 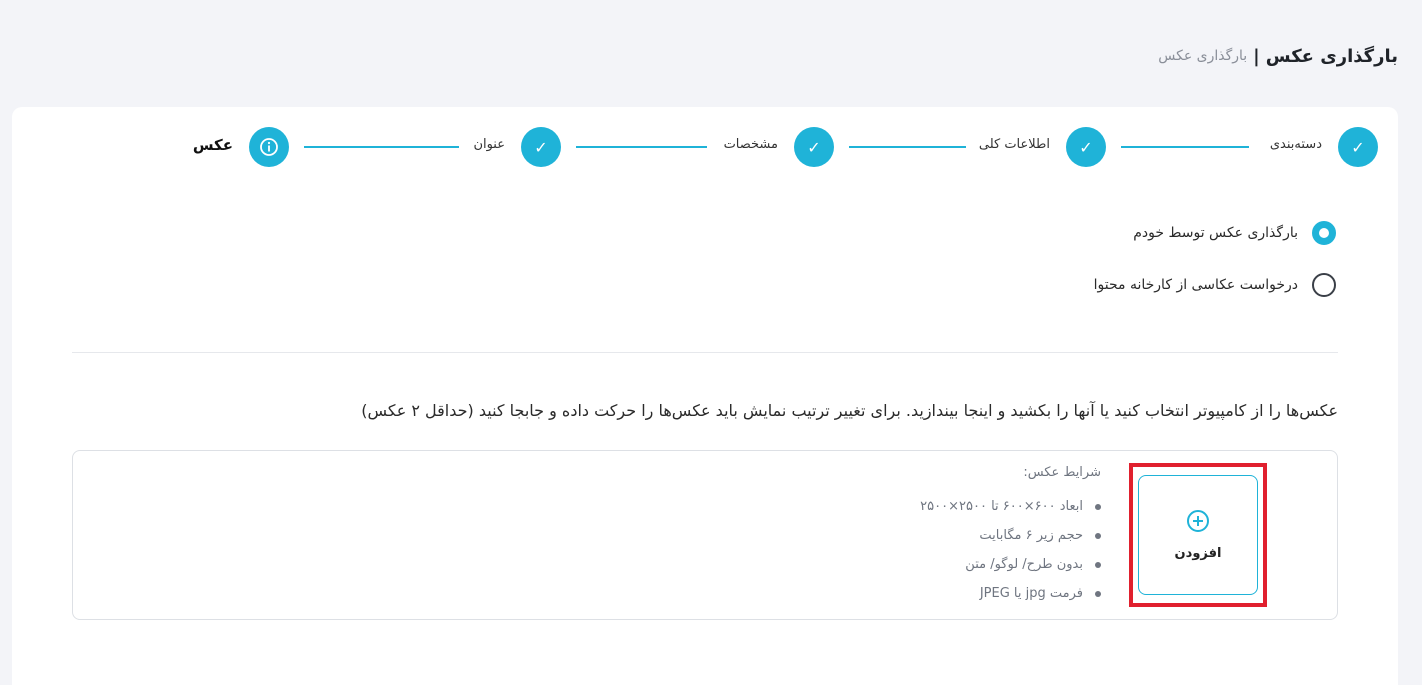 I want to click on option-self-upload: بارگذاری عکس توسط خودم, so click(x=1234, y=233).